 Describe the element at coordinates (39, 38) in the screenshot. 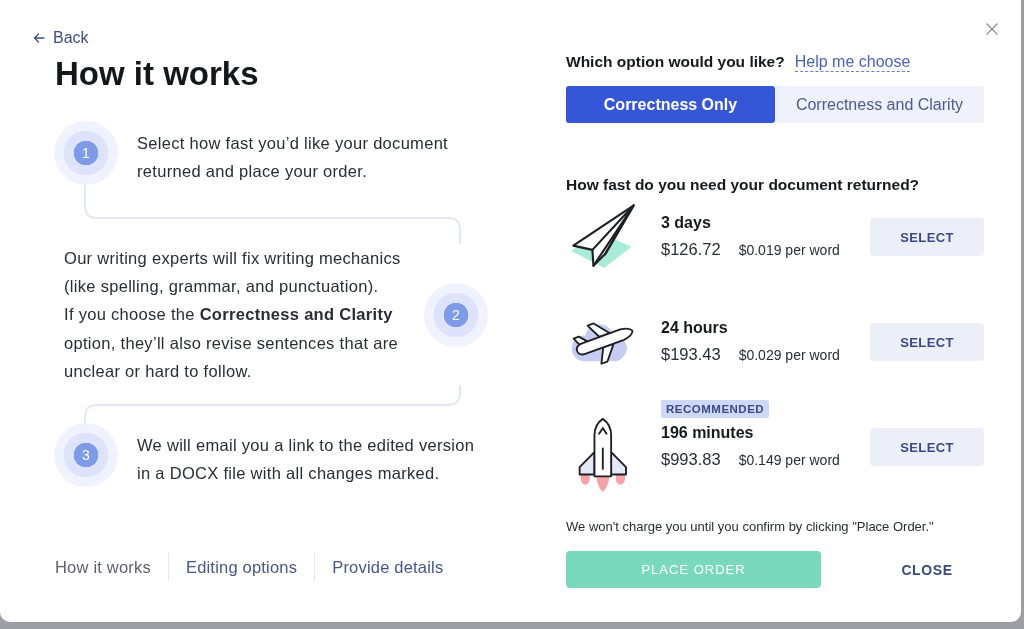

I see `back-arrow-icon` at that location.